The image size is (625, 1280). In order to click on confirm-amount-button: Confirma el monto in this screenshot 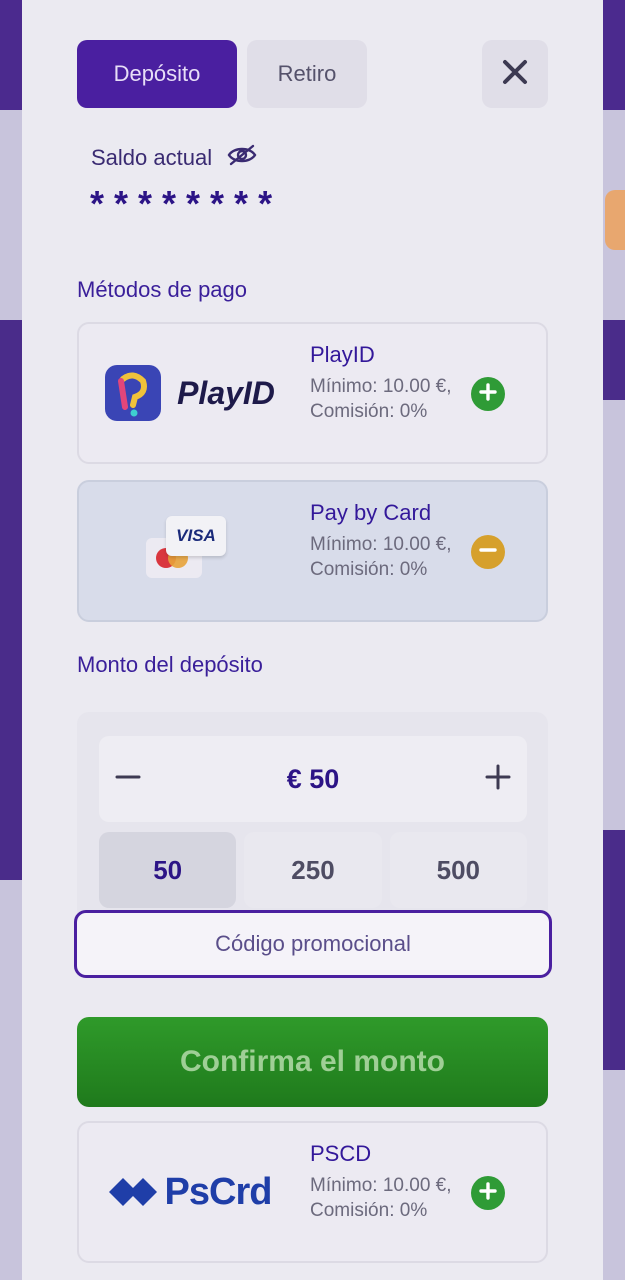, I will do `click(312, 1062)`.